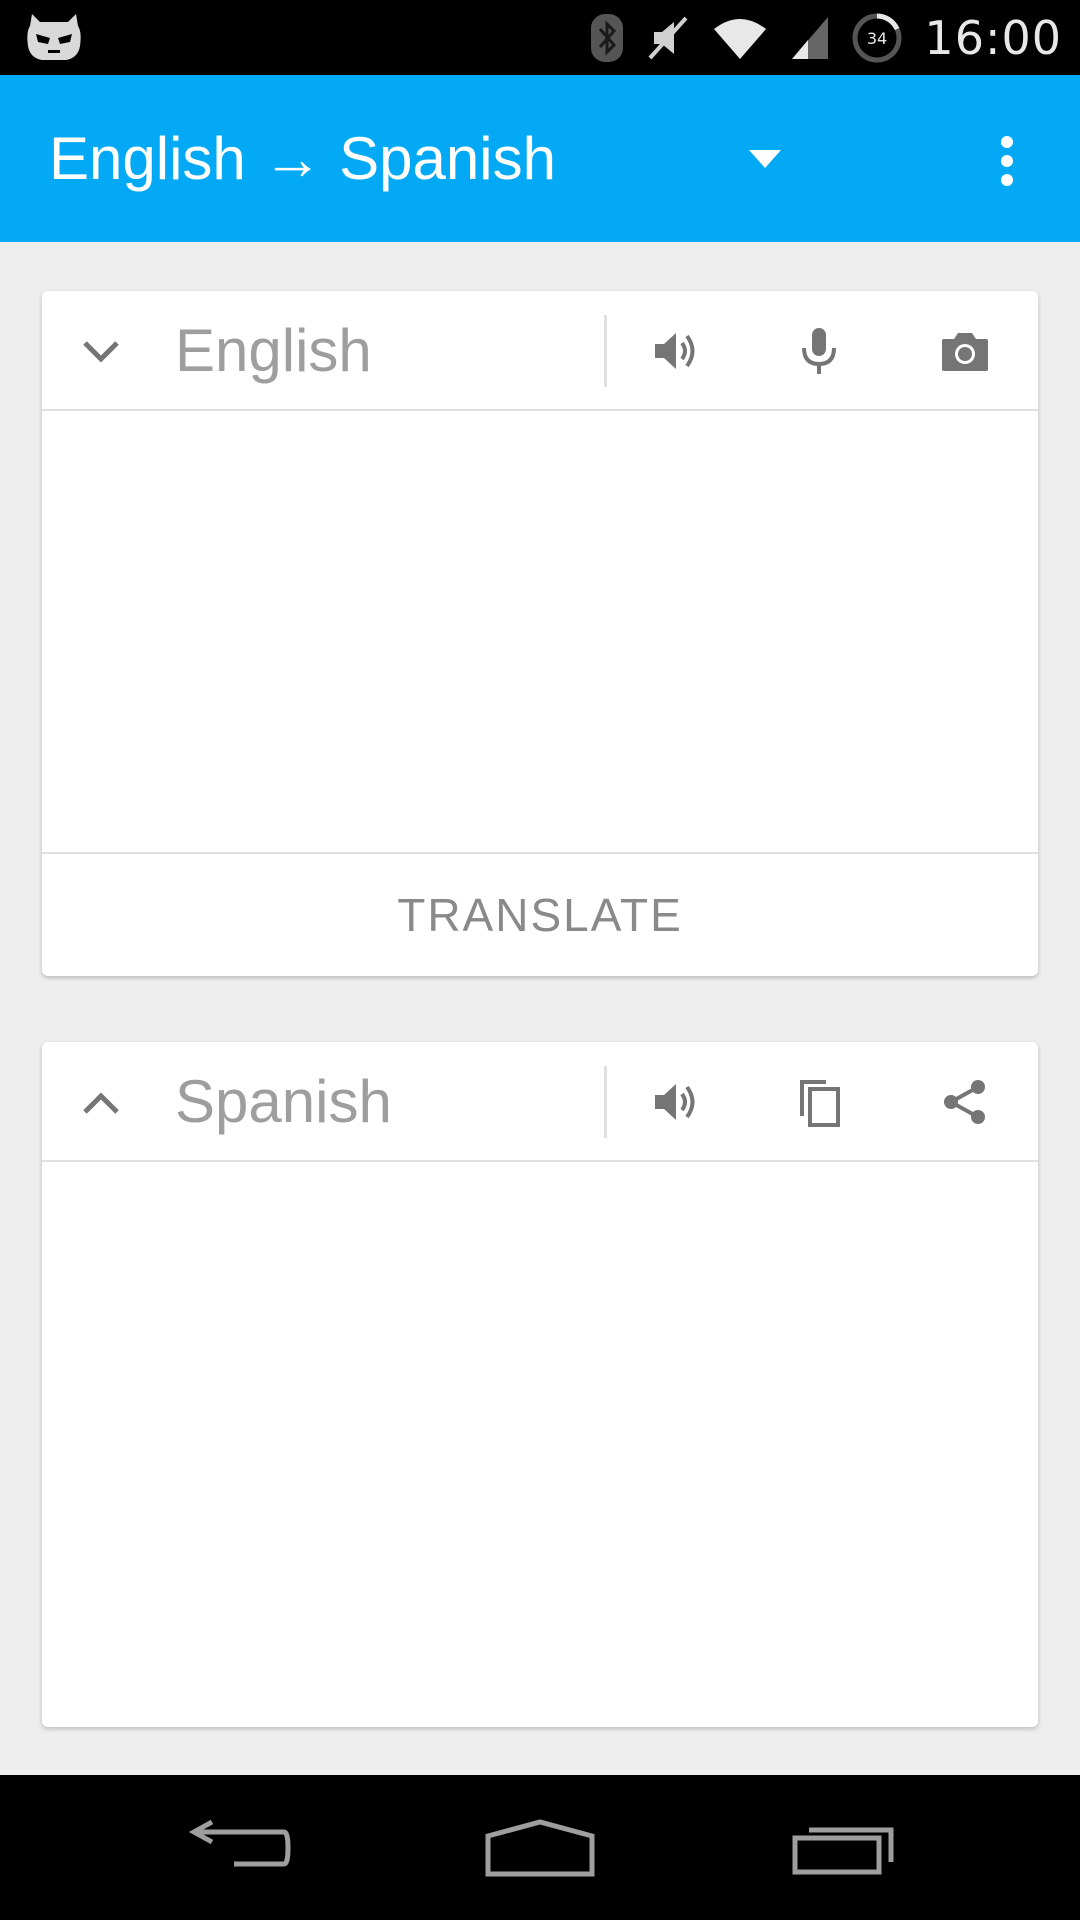  Describe the element at coordinates (302, 158) in the screenshot. I see `language-pair-title: English → Spanish` at that location.